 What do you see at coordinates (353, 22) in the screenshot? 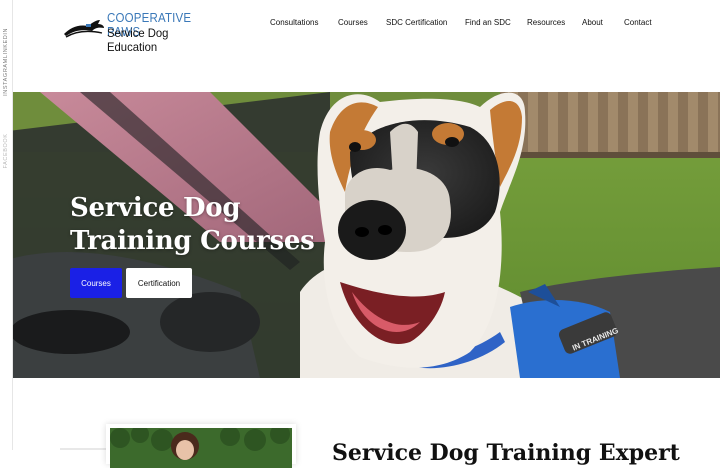
I see `nav-courses: Courses` at bounding box center [353, 22].